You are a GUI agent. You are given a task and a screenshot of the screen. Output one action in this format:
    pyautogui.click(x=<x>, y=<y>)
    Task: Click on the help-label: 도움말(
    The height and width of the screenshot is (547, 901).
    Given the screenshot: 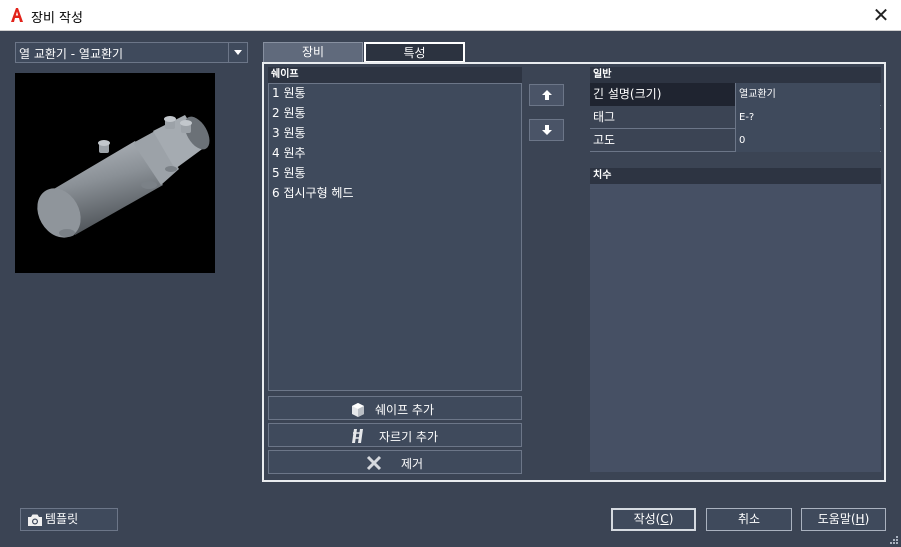 What is the action you would take?
    pyautogui.click(x=836, y=519)
    